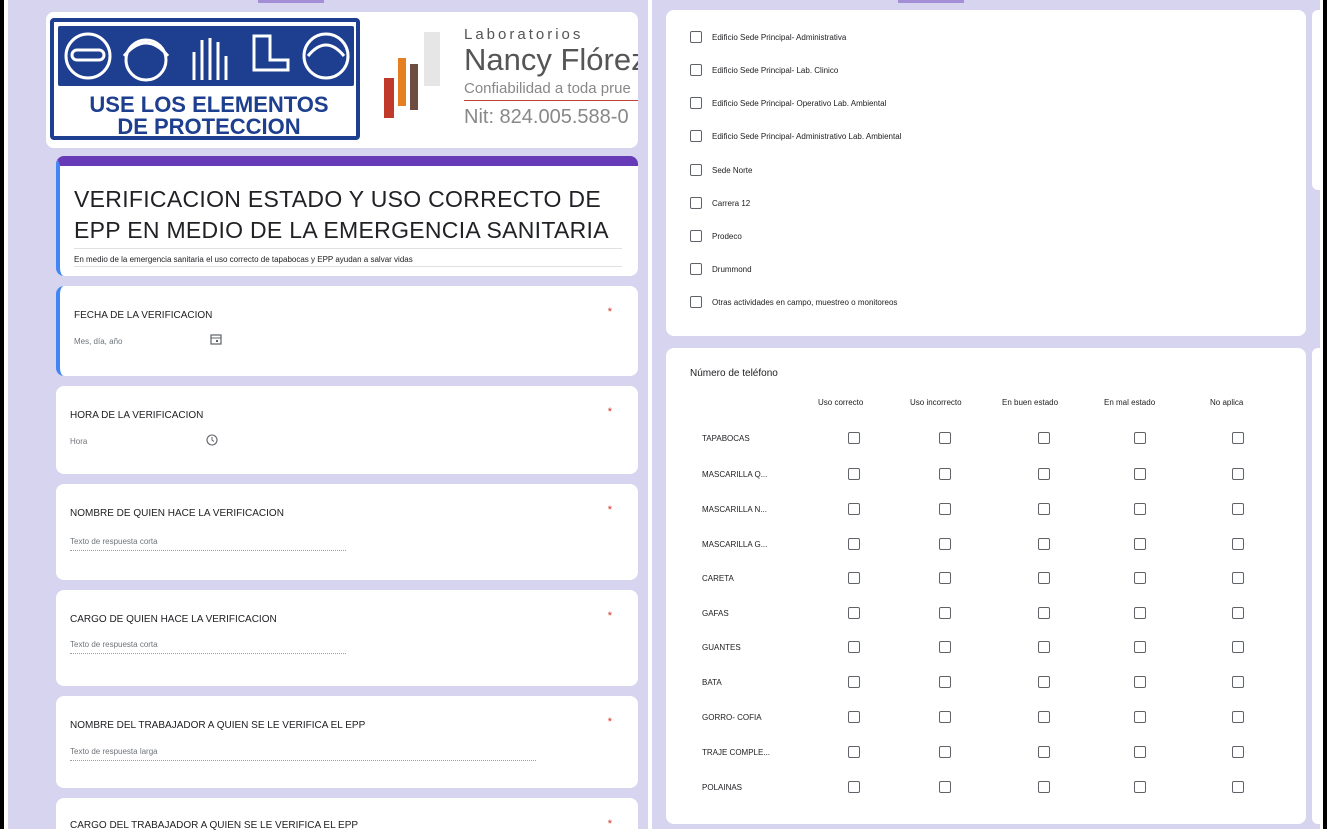  Describe the element at coordinates (732, 717) in the screenshot. I see `grid-row-label: GORRO- COFIA` at that location.